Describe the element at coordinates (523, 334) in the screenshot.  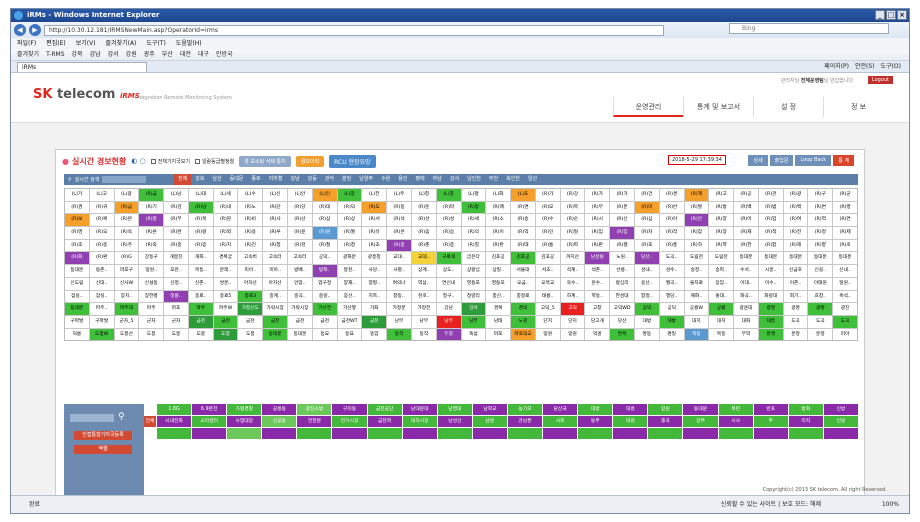
I see `alarm-cell: 마포대교` at that location.